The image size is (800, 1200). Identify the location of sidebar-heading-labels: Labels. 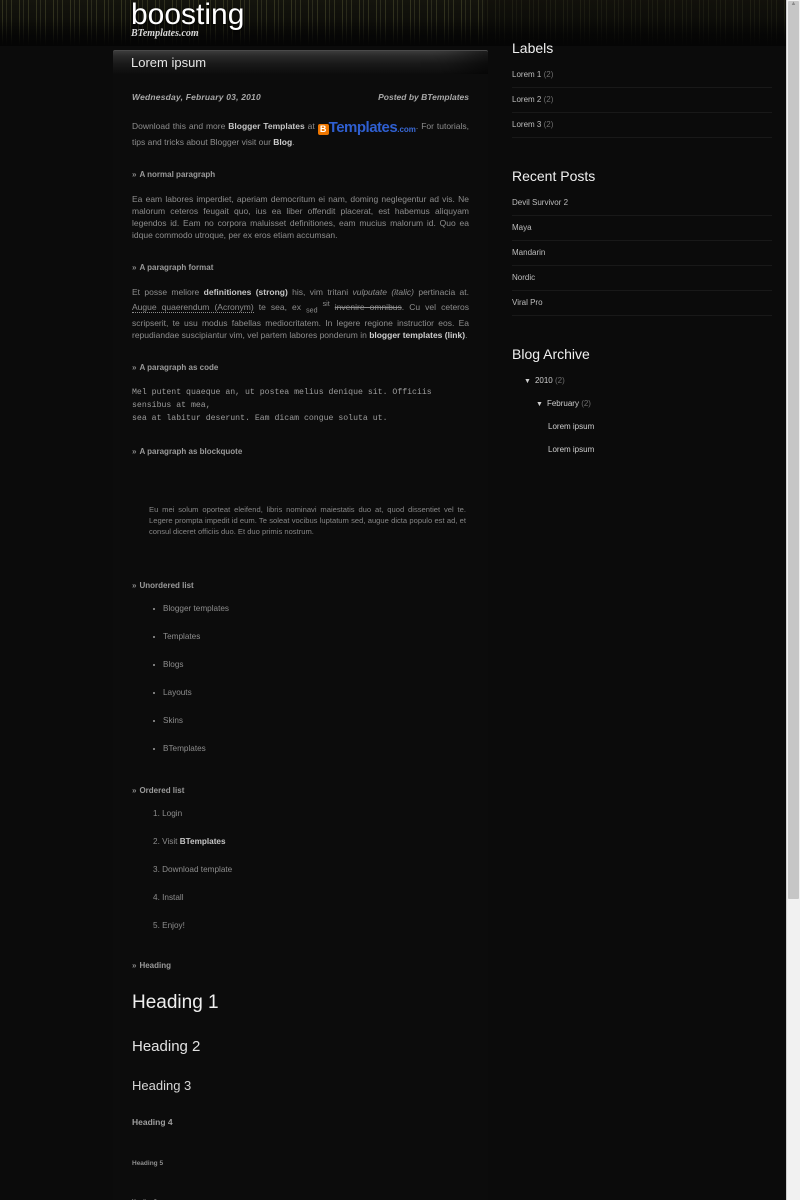
(533, 48).